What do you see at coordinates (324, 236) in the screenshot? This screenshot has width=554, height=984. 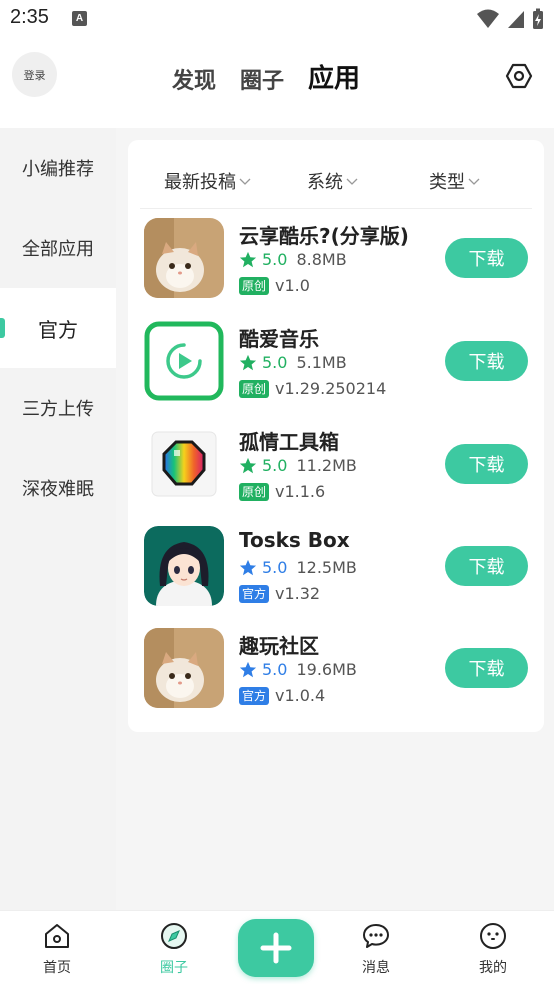 I see `app-name: 云享酷乐?(分享版)` at bounding box center [324, 236].